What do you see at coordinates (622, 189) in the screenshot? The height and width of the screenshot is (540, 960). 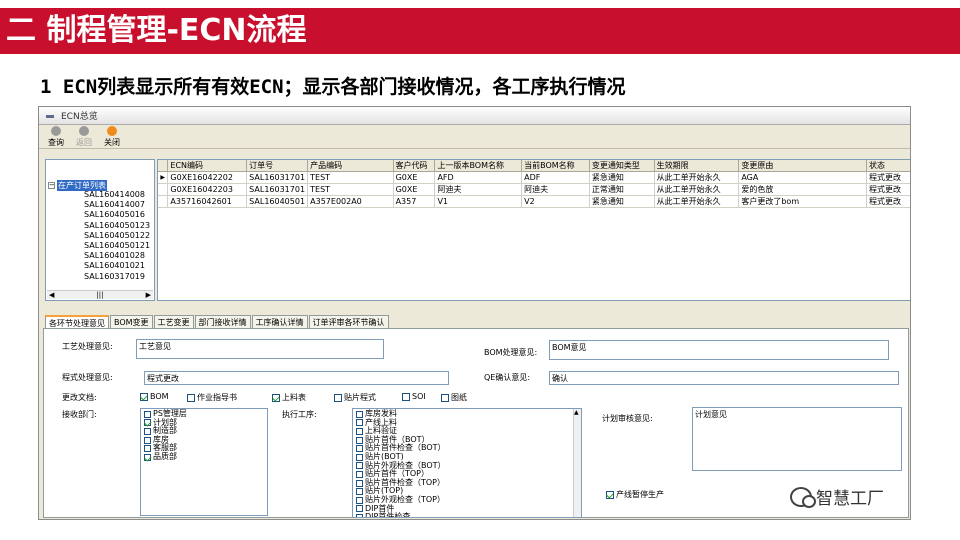 I see `table-cell: 正常通知` at bounding box center [622, 189].